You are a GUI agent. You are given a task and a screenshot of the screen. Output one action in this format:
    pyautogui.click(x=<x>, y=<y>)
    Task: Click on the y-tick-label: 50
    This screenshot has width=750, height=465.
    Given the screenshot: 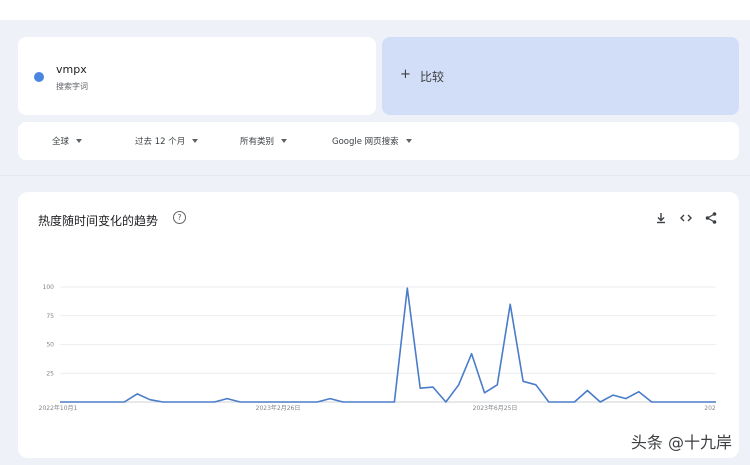 What is the action you would take?
    pyautogui.click(x=50, y=345)
    